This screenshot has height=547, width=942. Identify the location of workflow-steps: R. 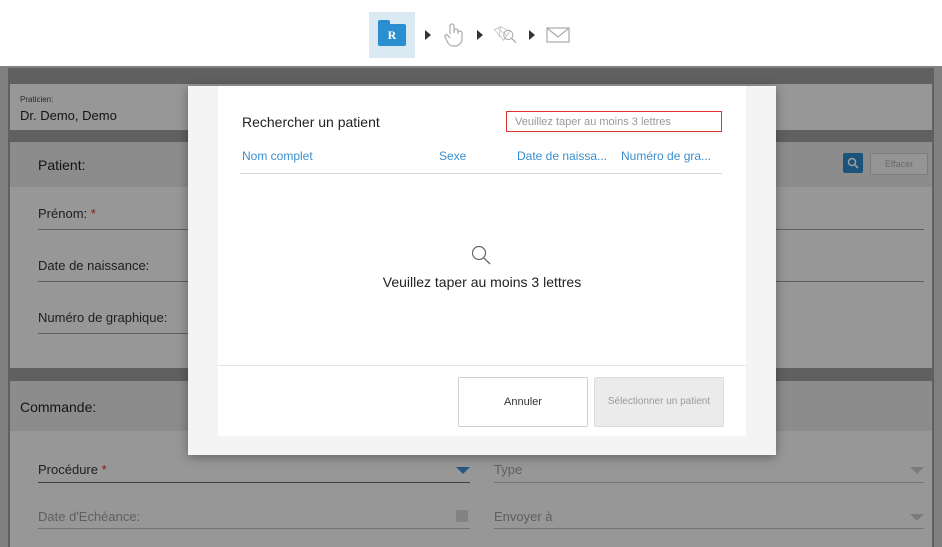
(470, 35).